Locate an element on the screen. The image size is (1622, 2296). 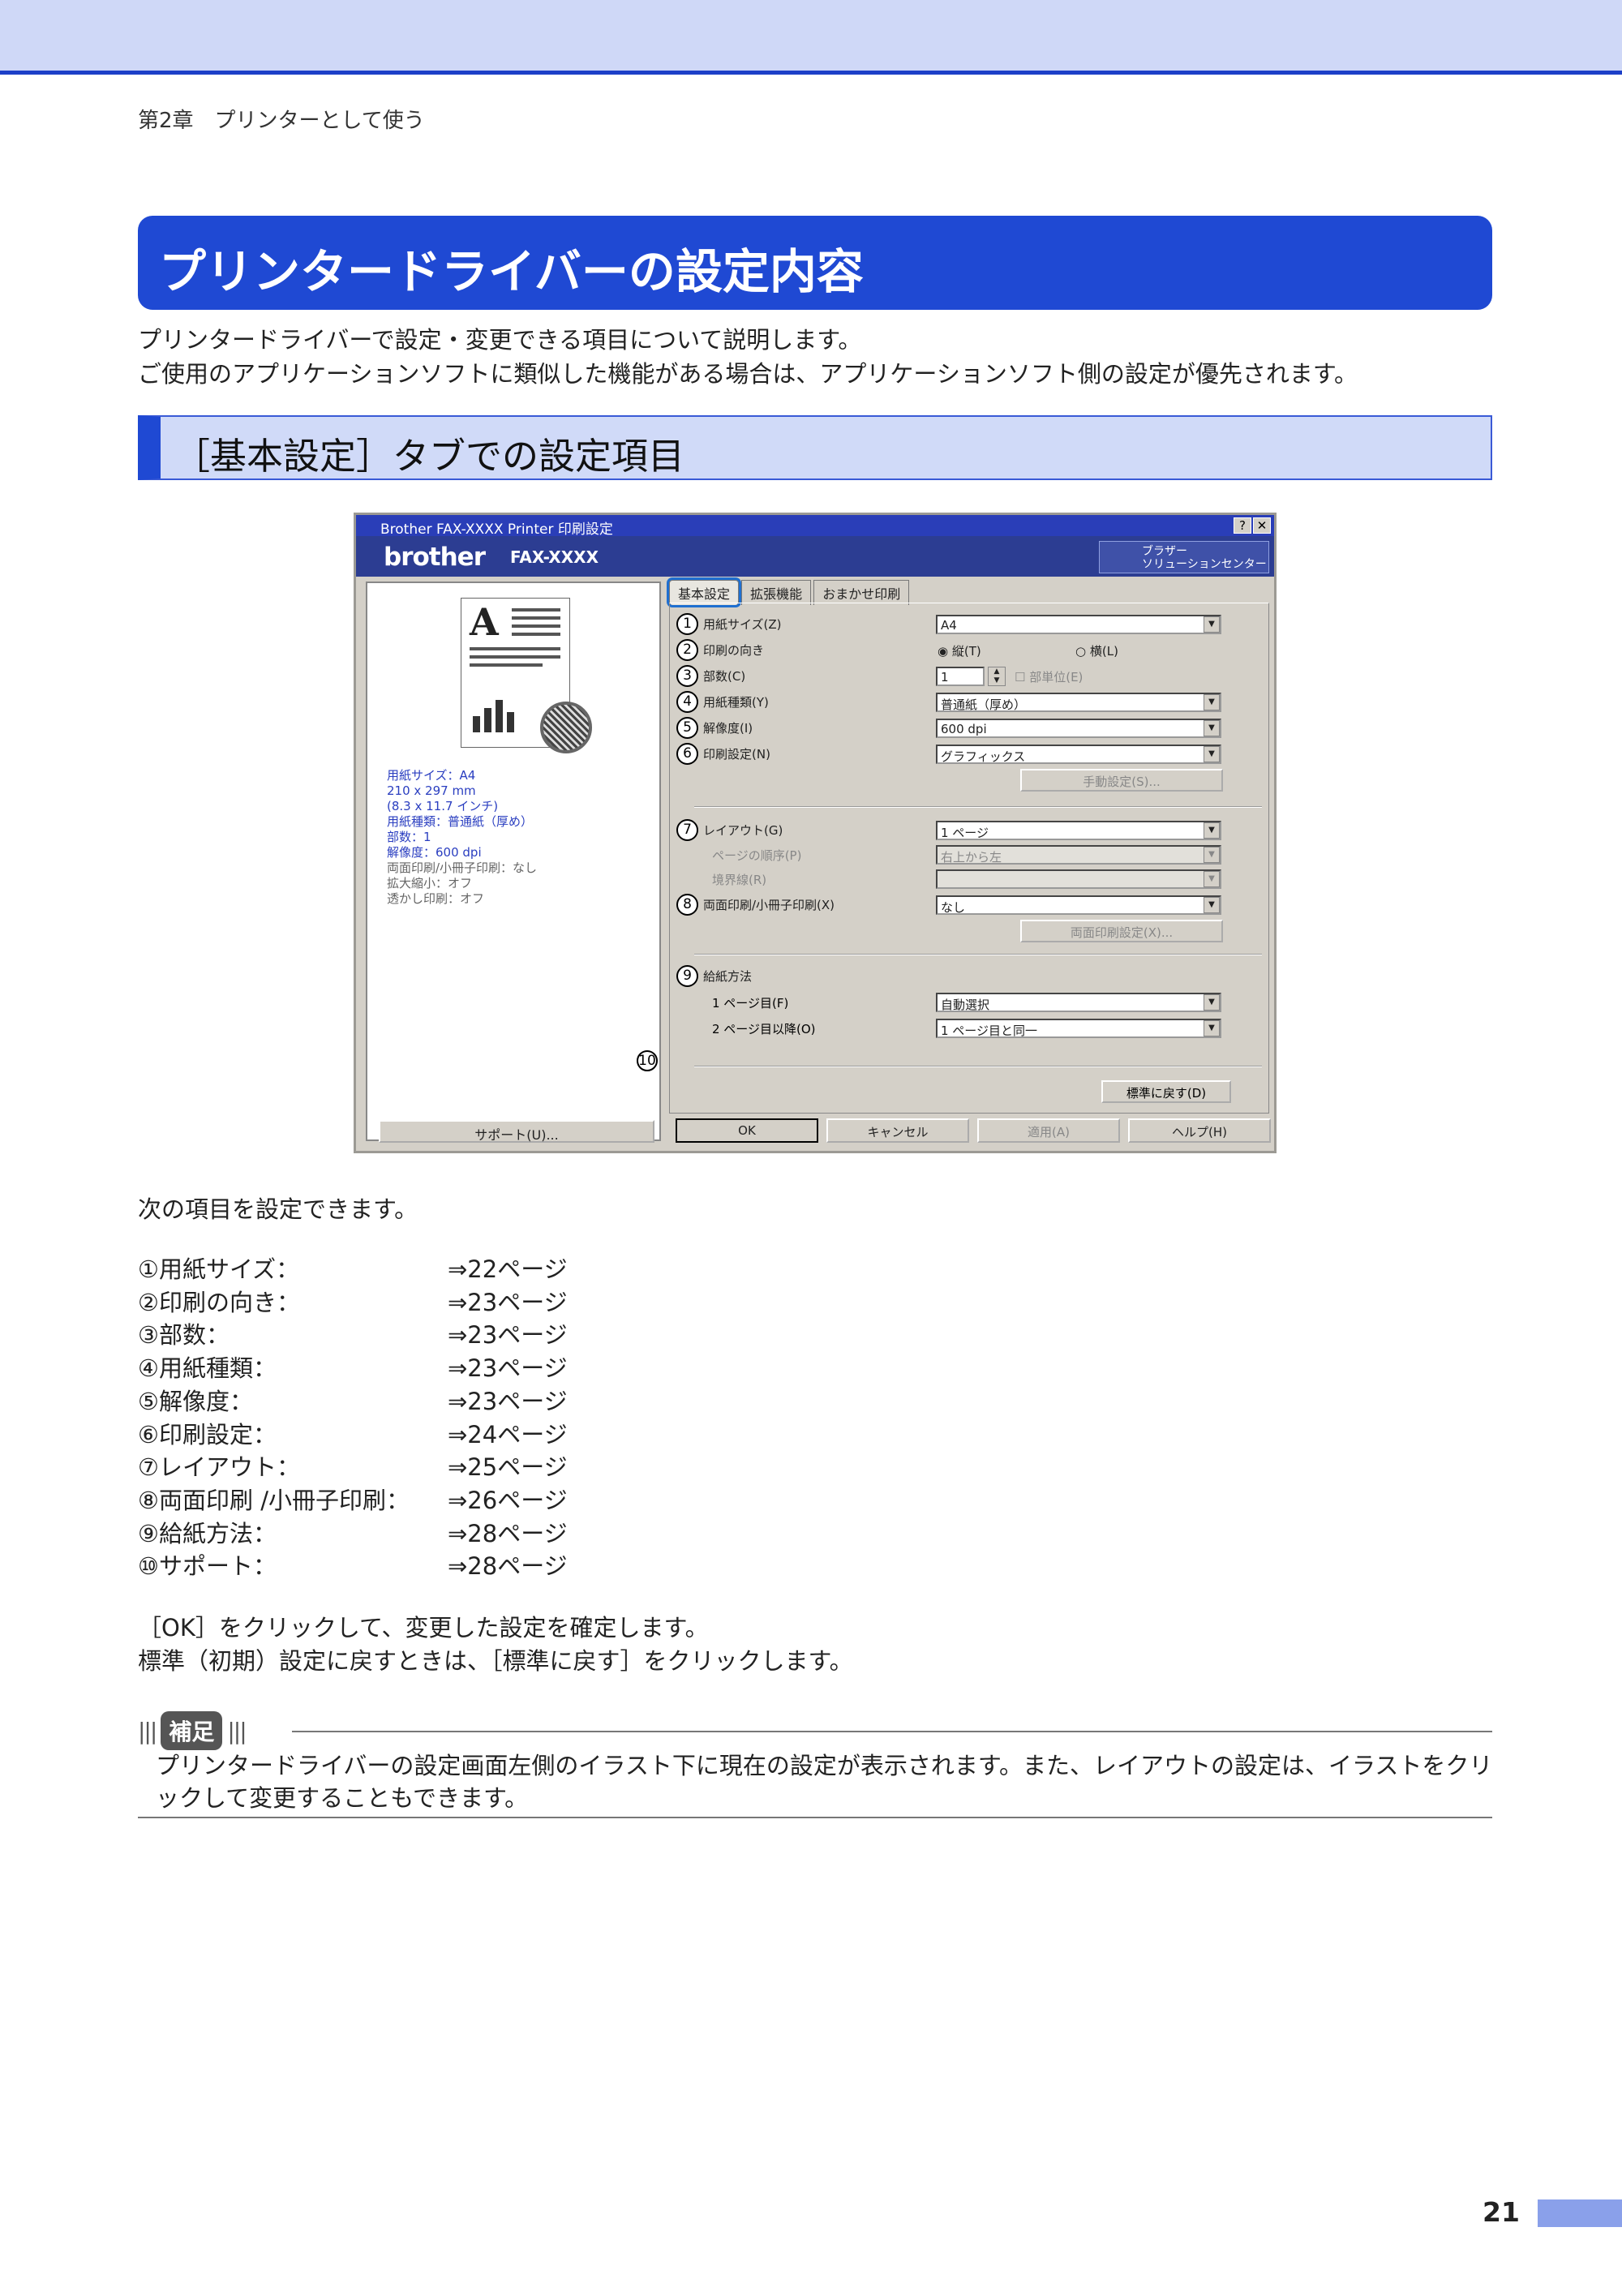
resolution-label: 解像度(I) is located at coordinates (728, 728).